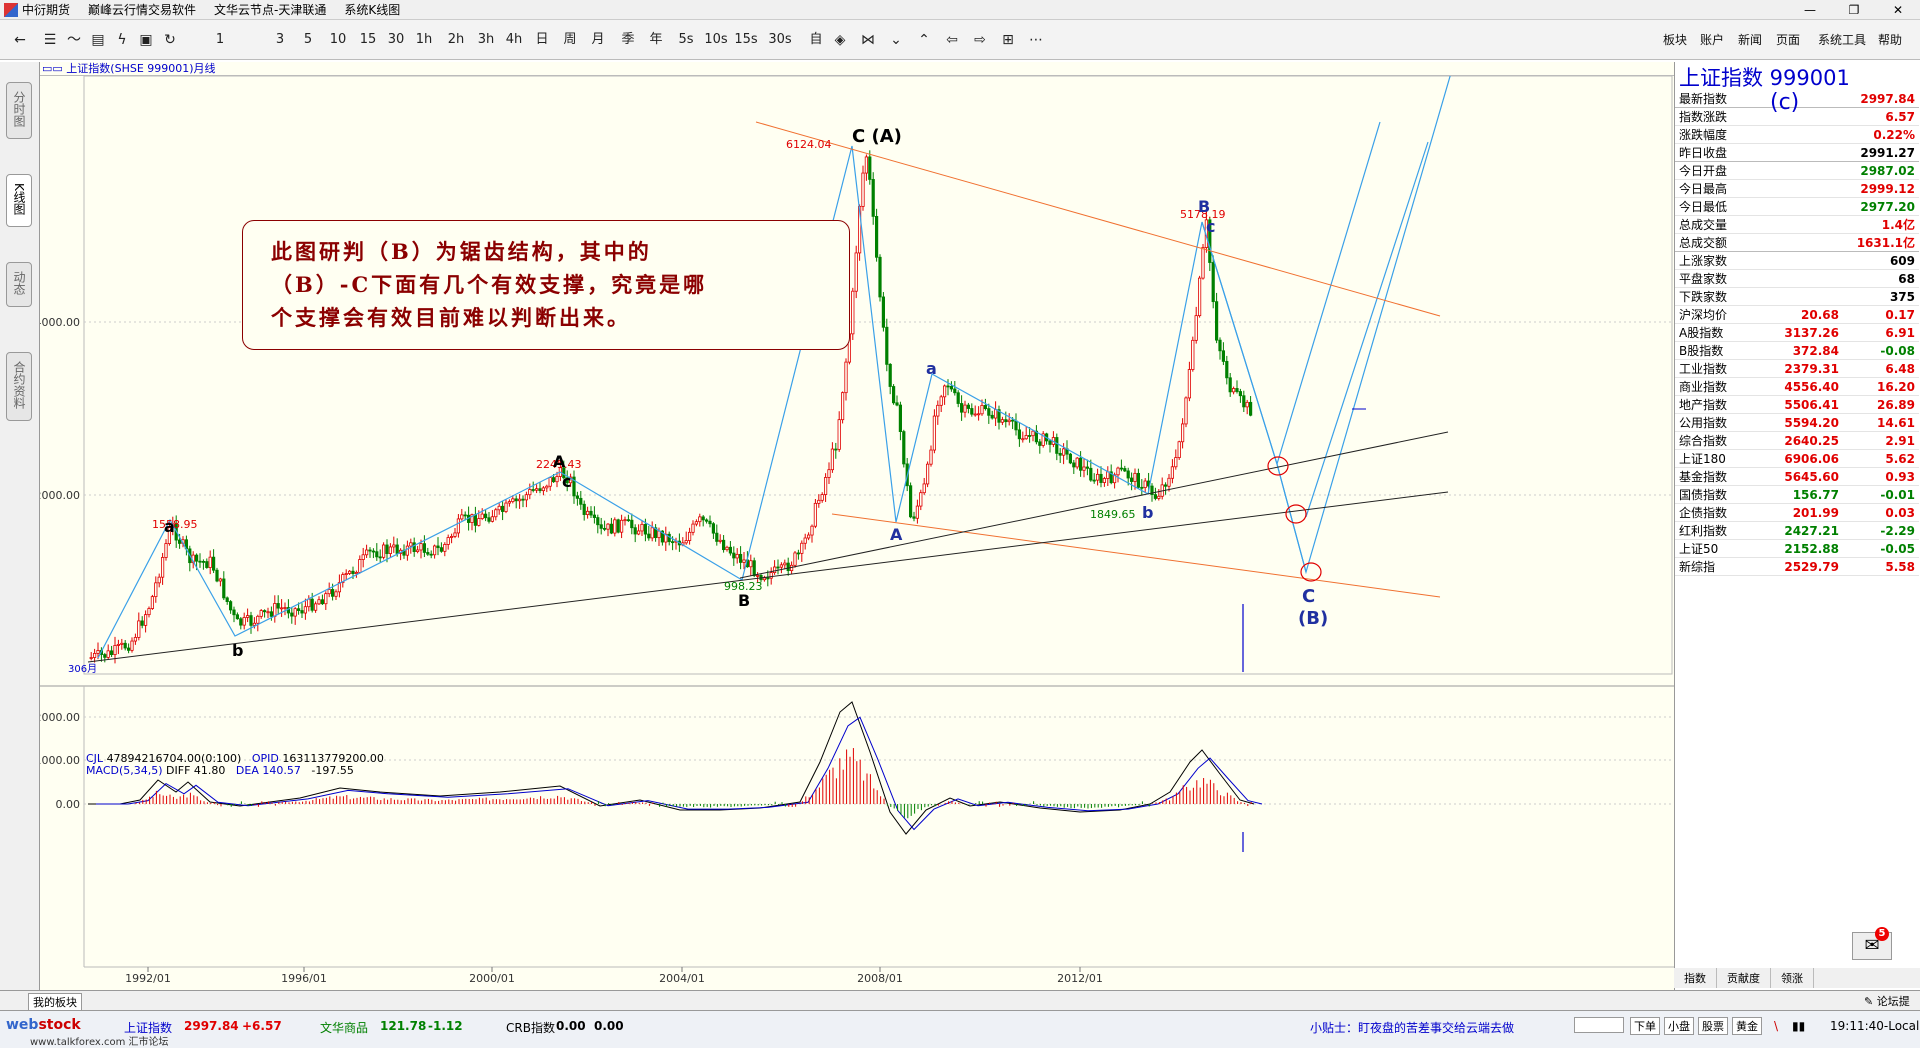 Image resolution: width=1920 pixels, height=1048 pixels. Describe the element at coordinates (1797, 549) in the screenshot. I see `index-row: 上证50 2152.88 -0.05` at that location.